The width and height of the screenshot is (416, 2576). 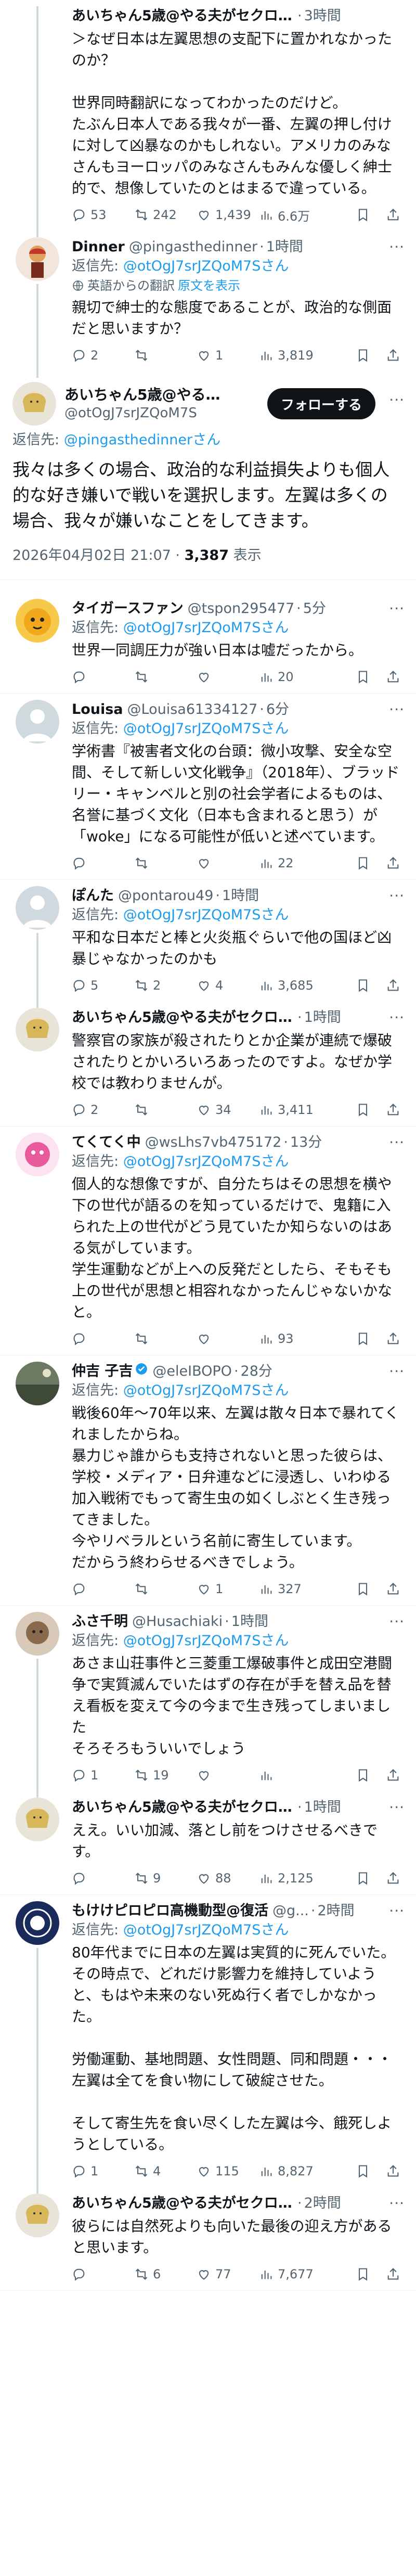 I want to click on views-button: 8,827, so click(x=298, y=2171).